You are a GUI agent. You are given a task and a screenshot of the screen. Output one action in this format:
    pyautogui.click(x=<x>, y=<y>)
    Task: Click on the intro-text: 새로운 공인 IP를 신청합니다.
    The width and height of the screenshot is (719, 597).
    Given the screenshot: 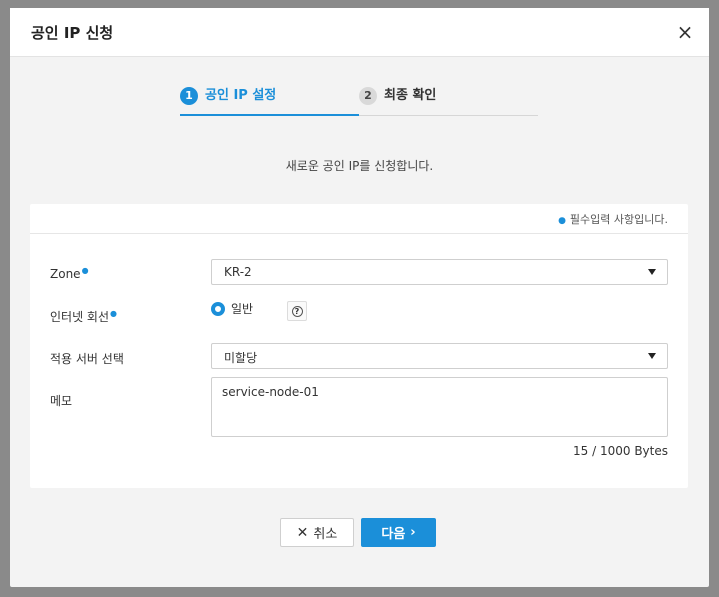 What is the action you would take?
    pyautogui.click(x=359, y=166)
    